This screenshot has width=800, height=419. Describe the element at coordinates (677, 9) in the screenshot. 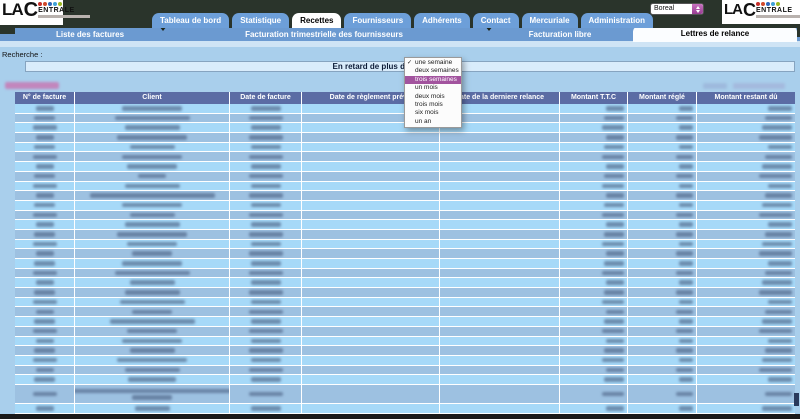

I see `boreal-select: Boreal` at that location.